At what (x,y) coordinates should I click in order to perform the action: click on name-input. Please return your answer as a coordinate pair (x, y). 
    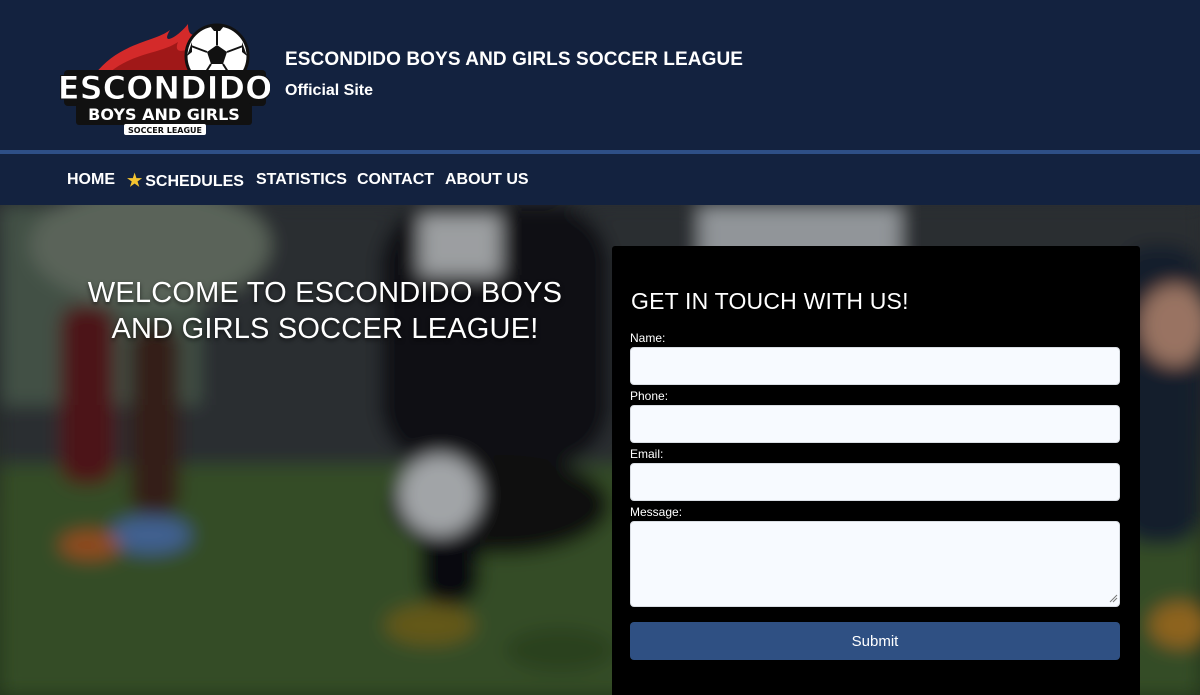
    Looking at the image, I should click on (875, 366).